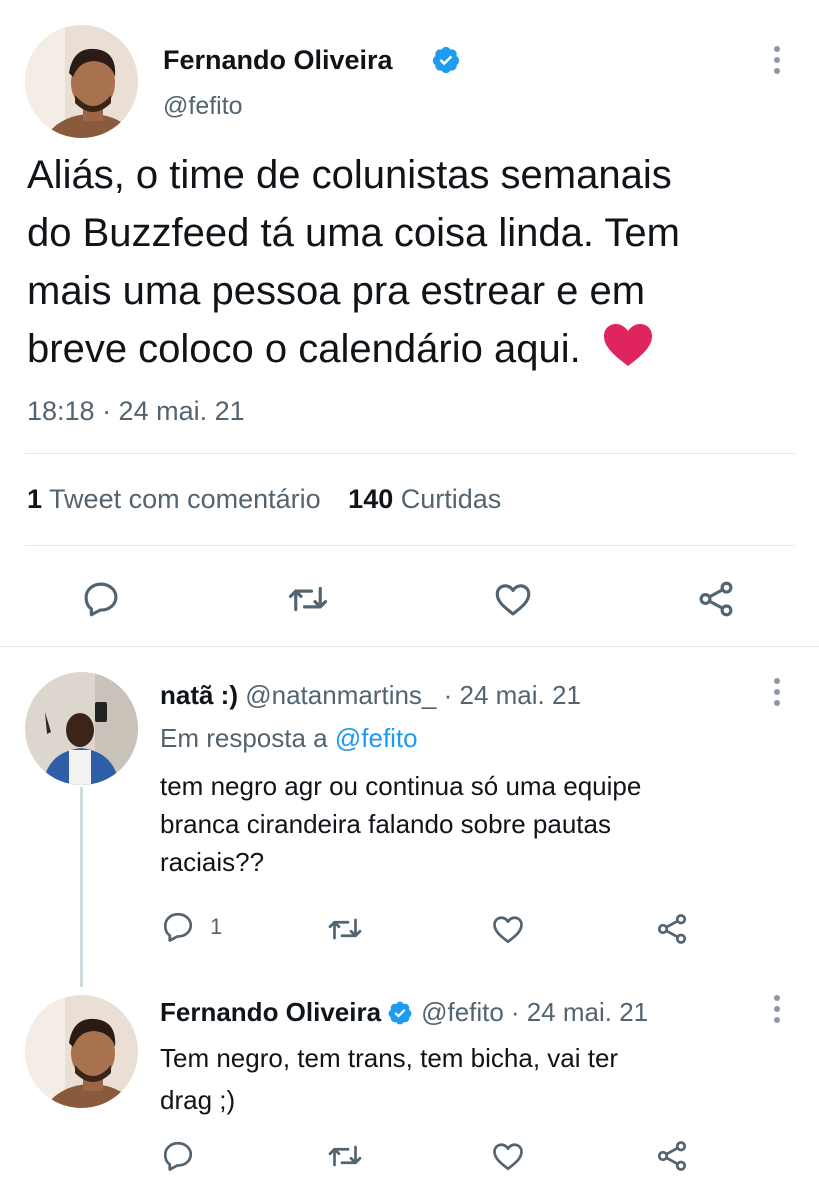 Image resolution: width=819 pixels, height=1200 pixels. I want to click on replying-to-label: Em resposta a, so click(244, 738).